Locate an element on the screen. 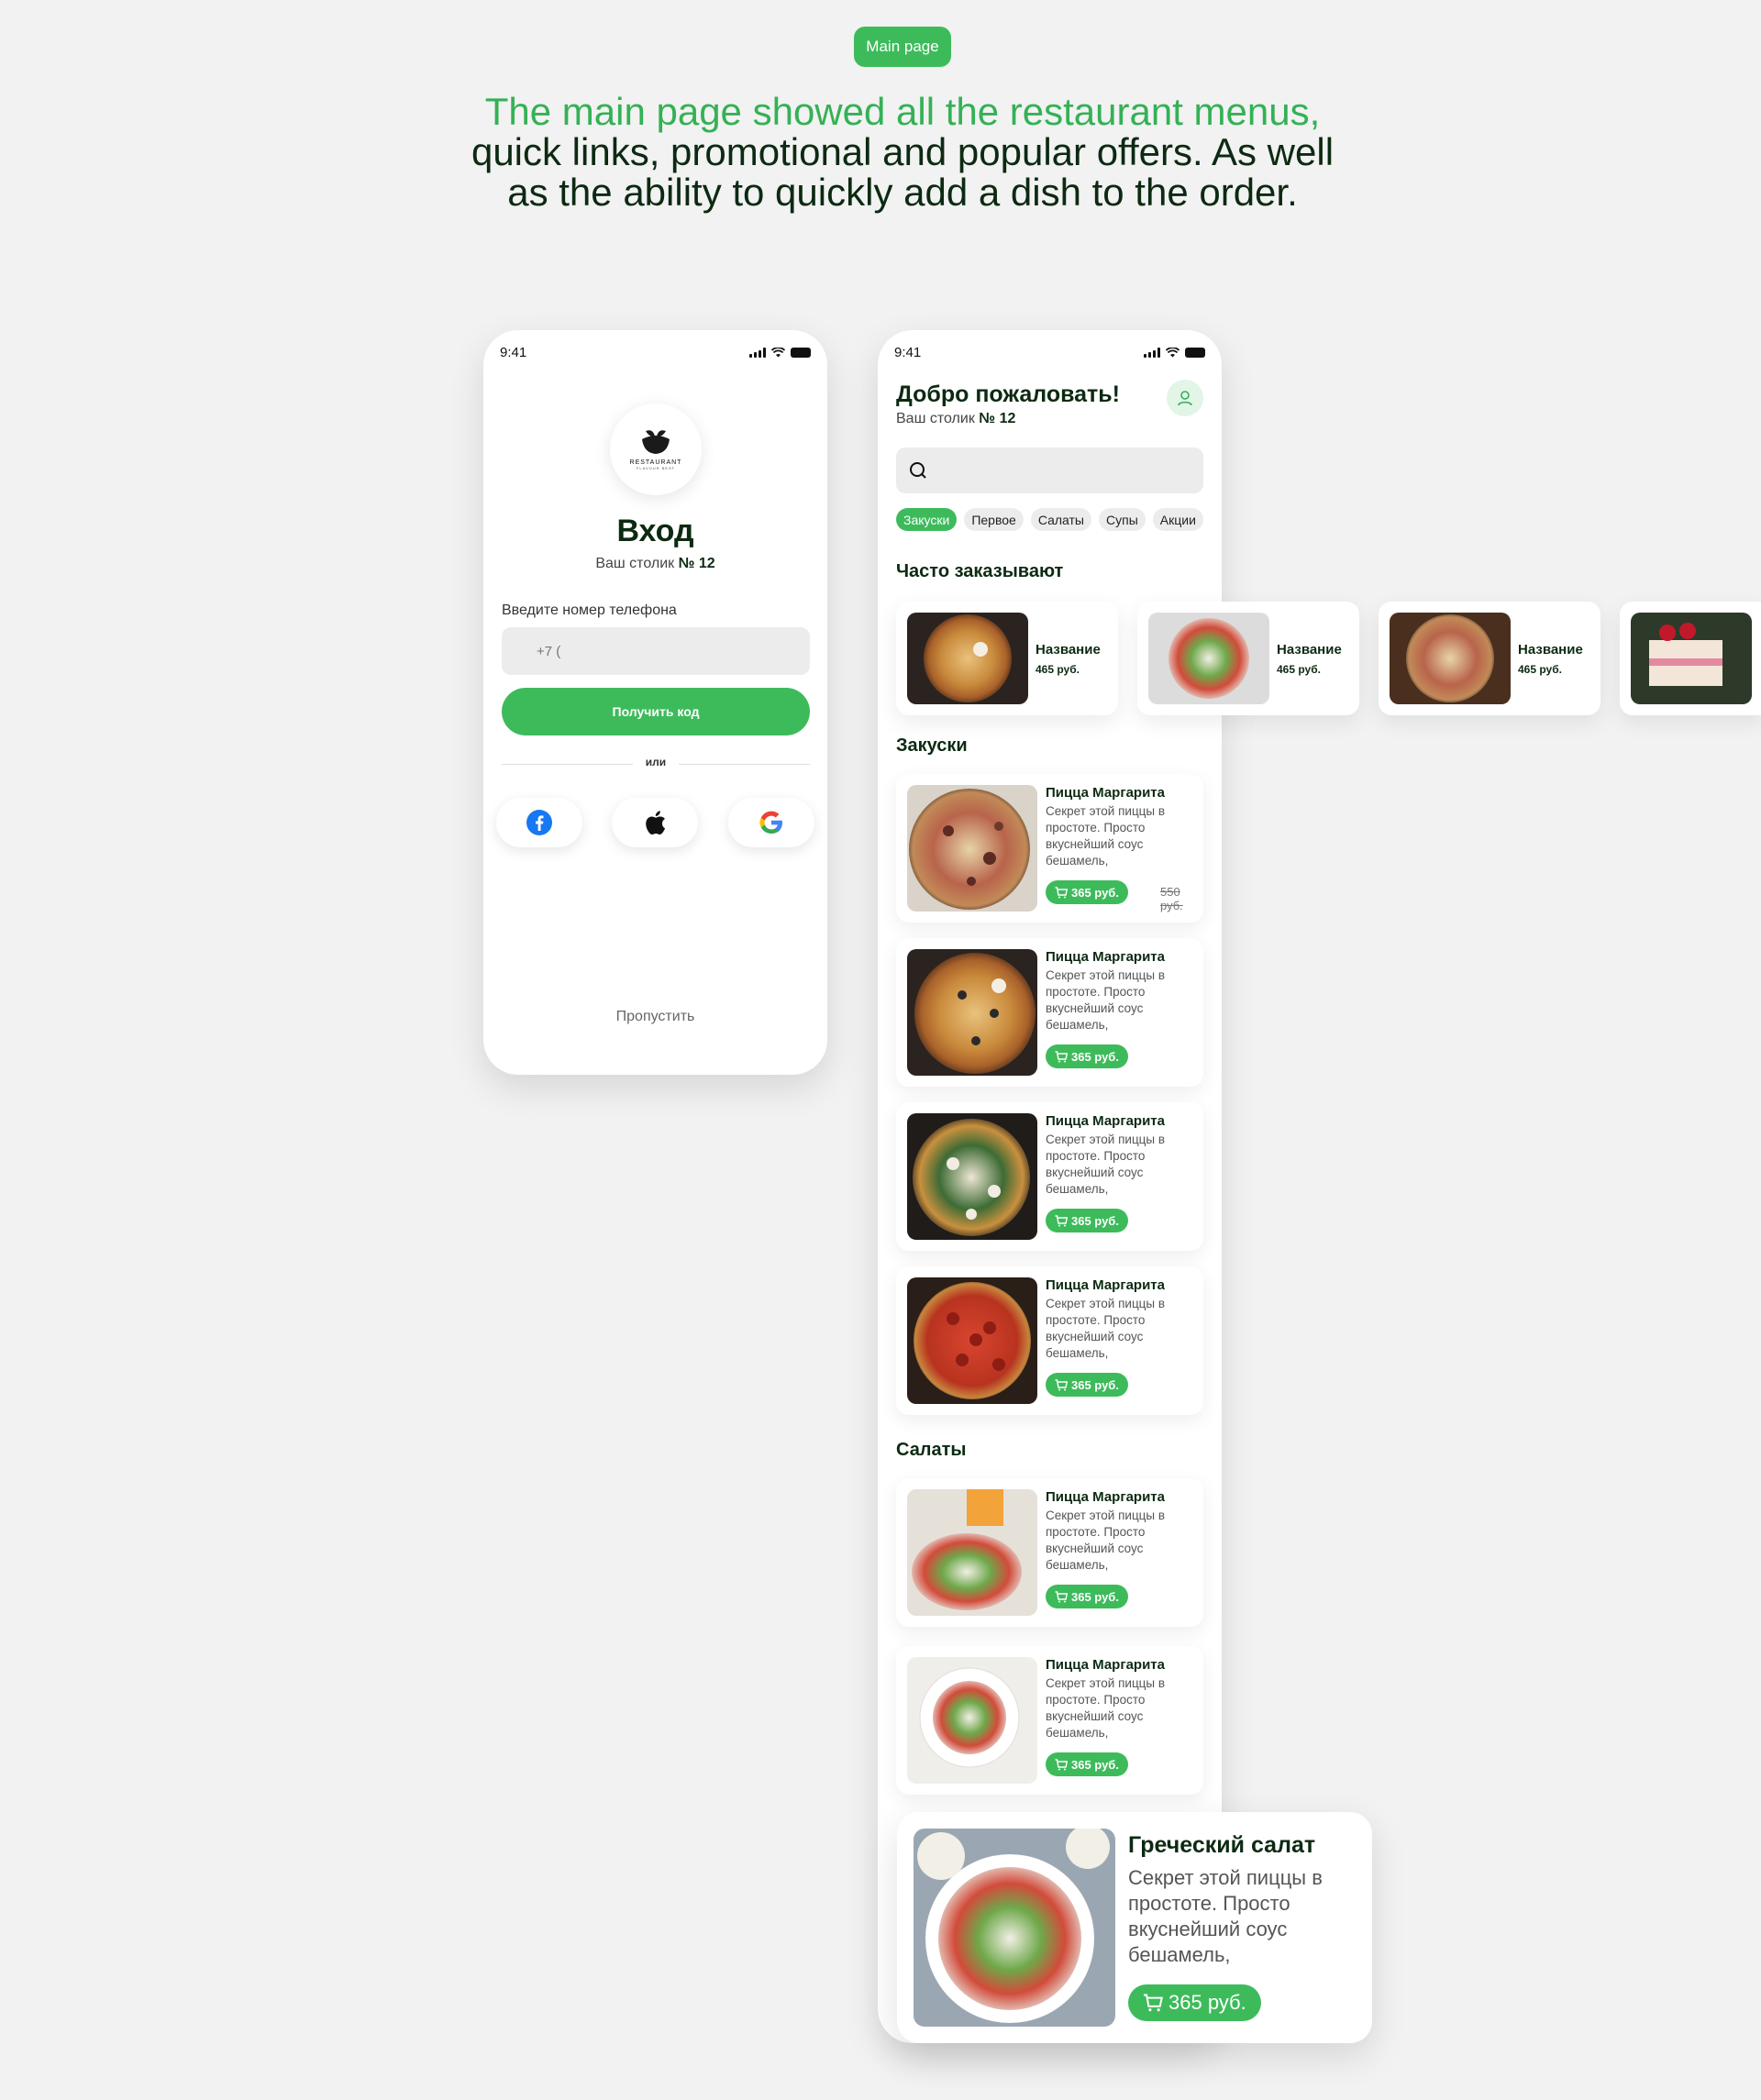 Image resolution: width=1761 pixels, height=2100 pixels. popular-section-title: Часто заказывают is located at coordinates (980, 571).